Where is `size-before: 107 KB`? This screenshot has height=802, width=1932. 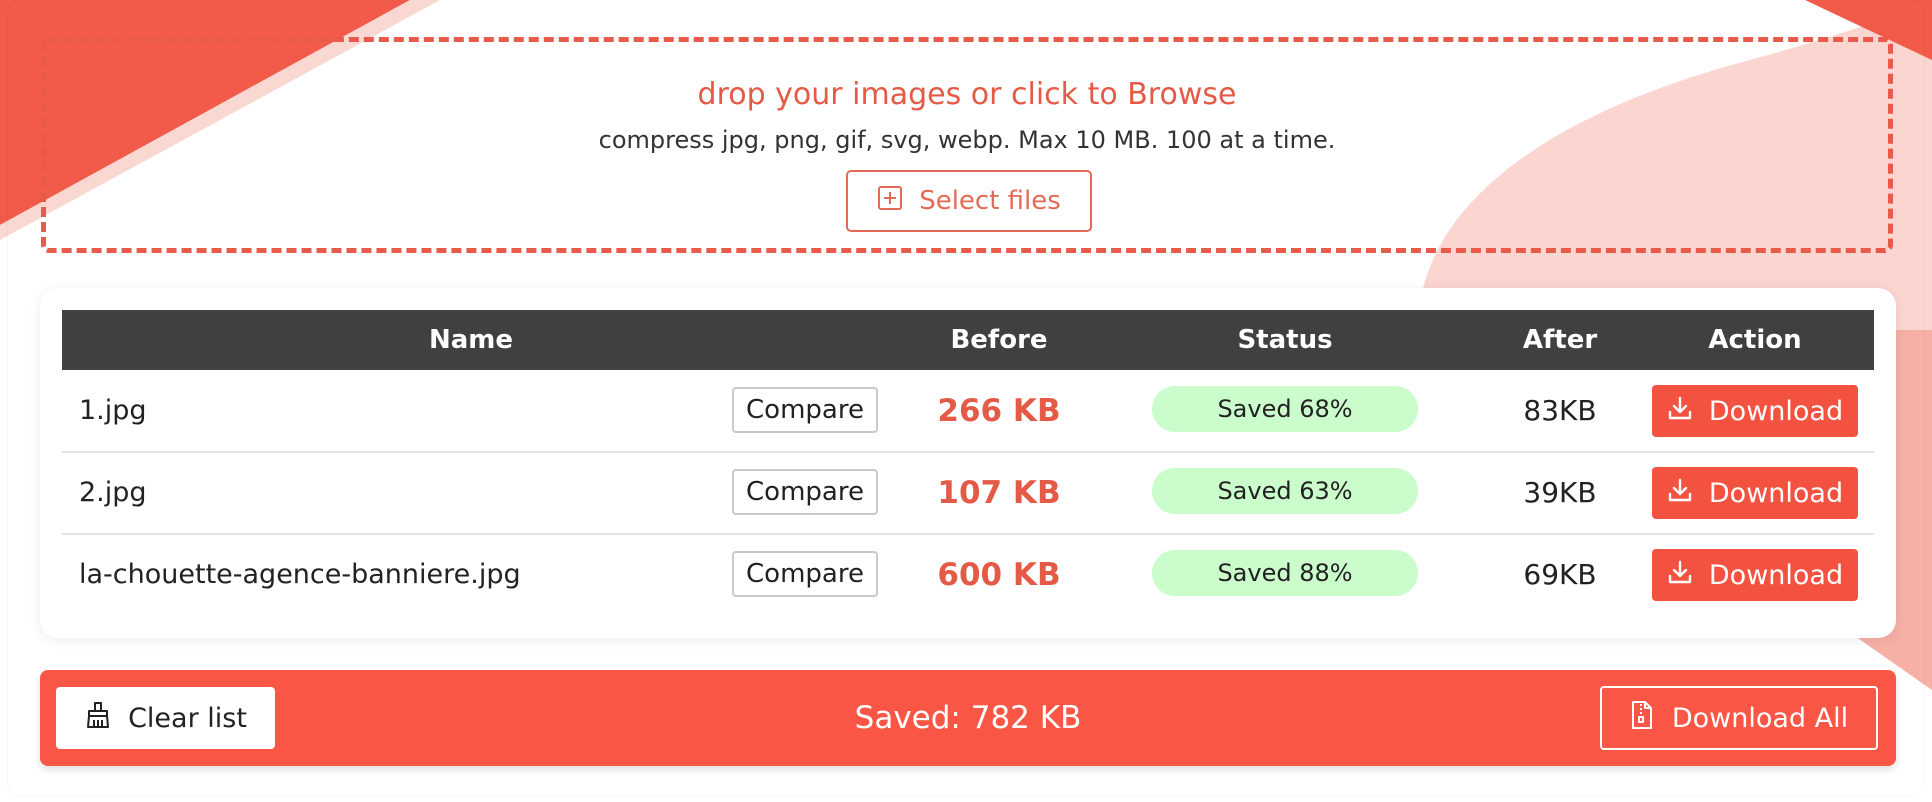 size-before: 107 KB is located at coordinates (999, 492).